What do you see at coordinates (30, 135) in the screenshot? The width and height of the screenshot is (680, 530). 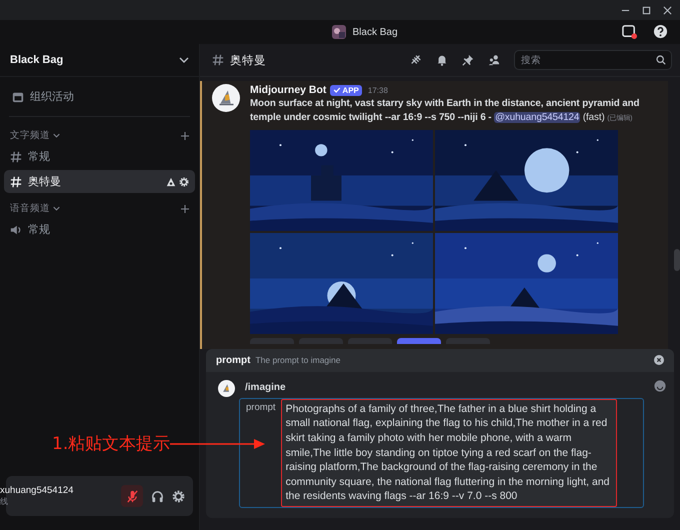 I see `category-label: 文字频道` at bounding box center [30, 135].